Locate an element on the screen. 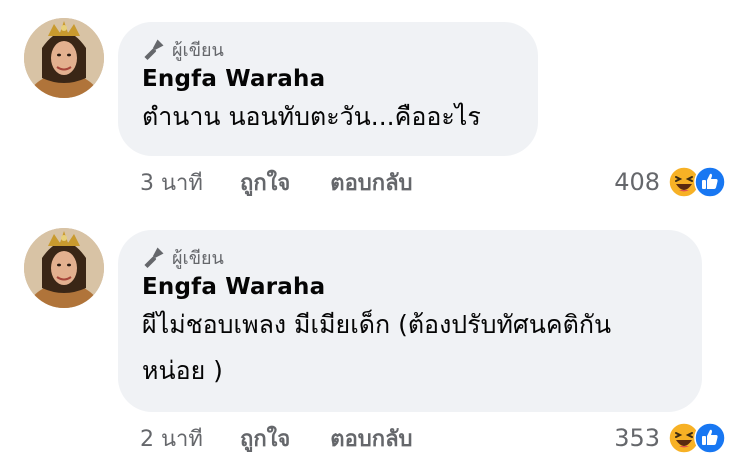 This screenshot has width=750, height=469. comment-actions: 2 นาที ถูกใจ ตอบกลับ is located at coordinates (276, 438).